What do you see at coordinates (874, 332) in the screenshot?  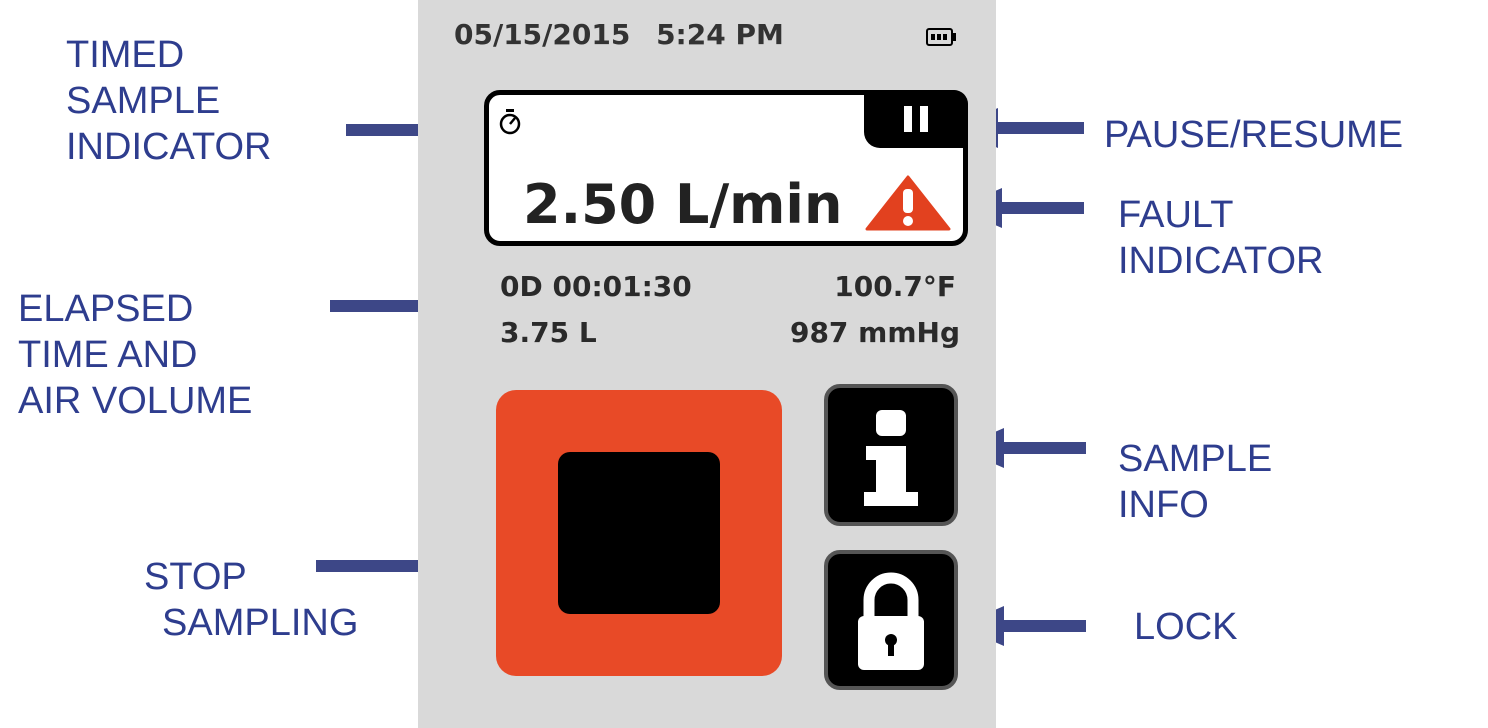 I see `pressure: 987 mmHg` at bounding box center [874, 332].